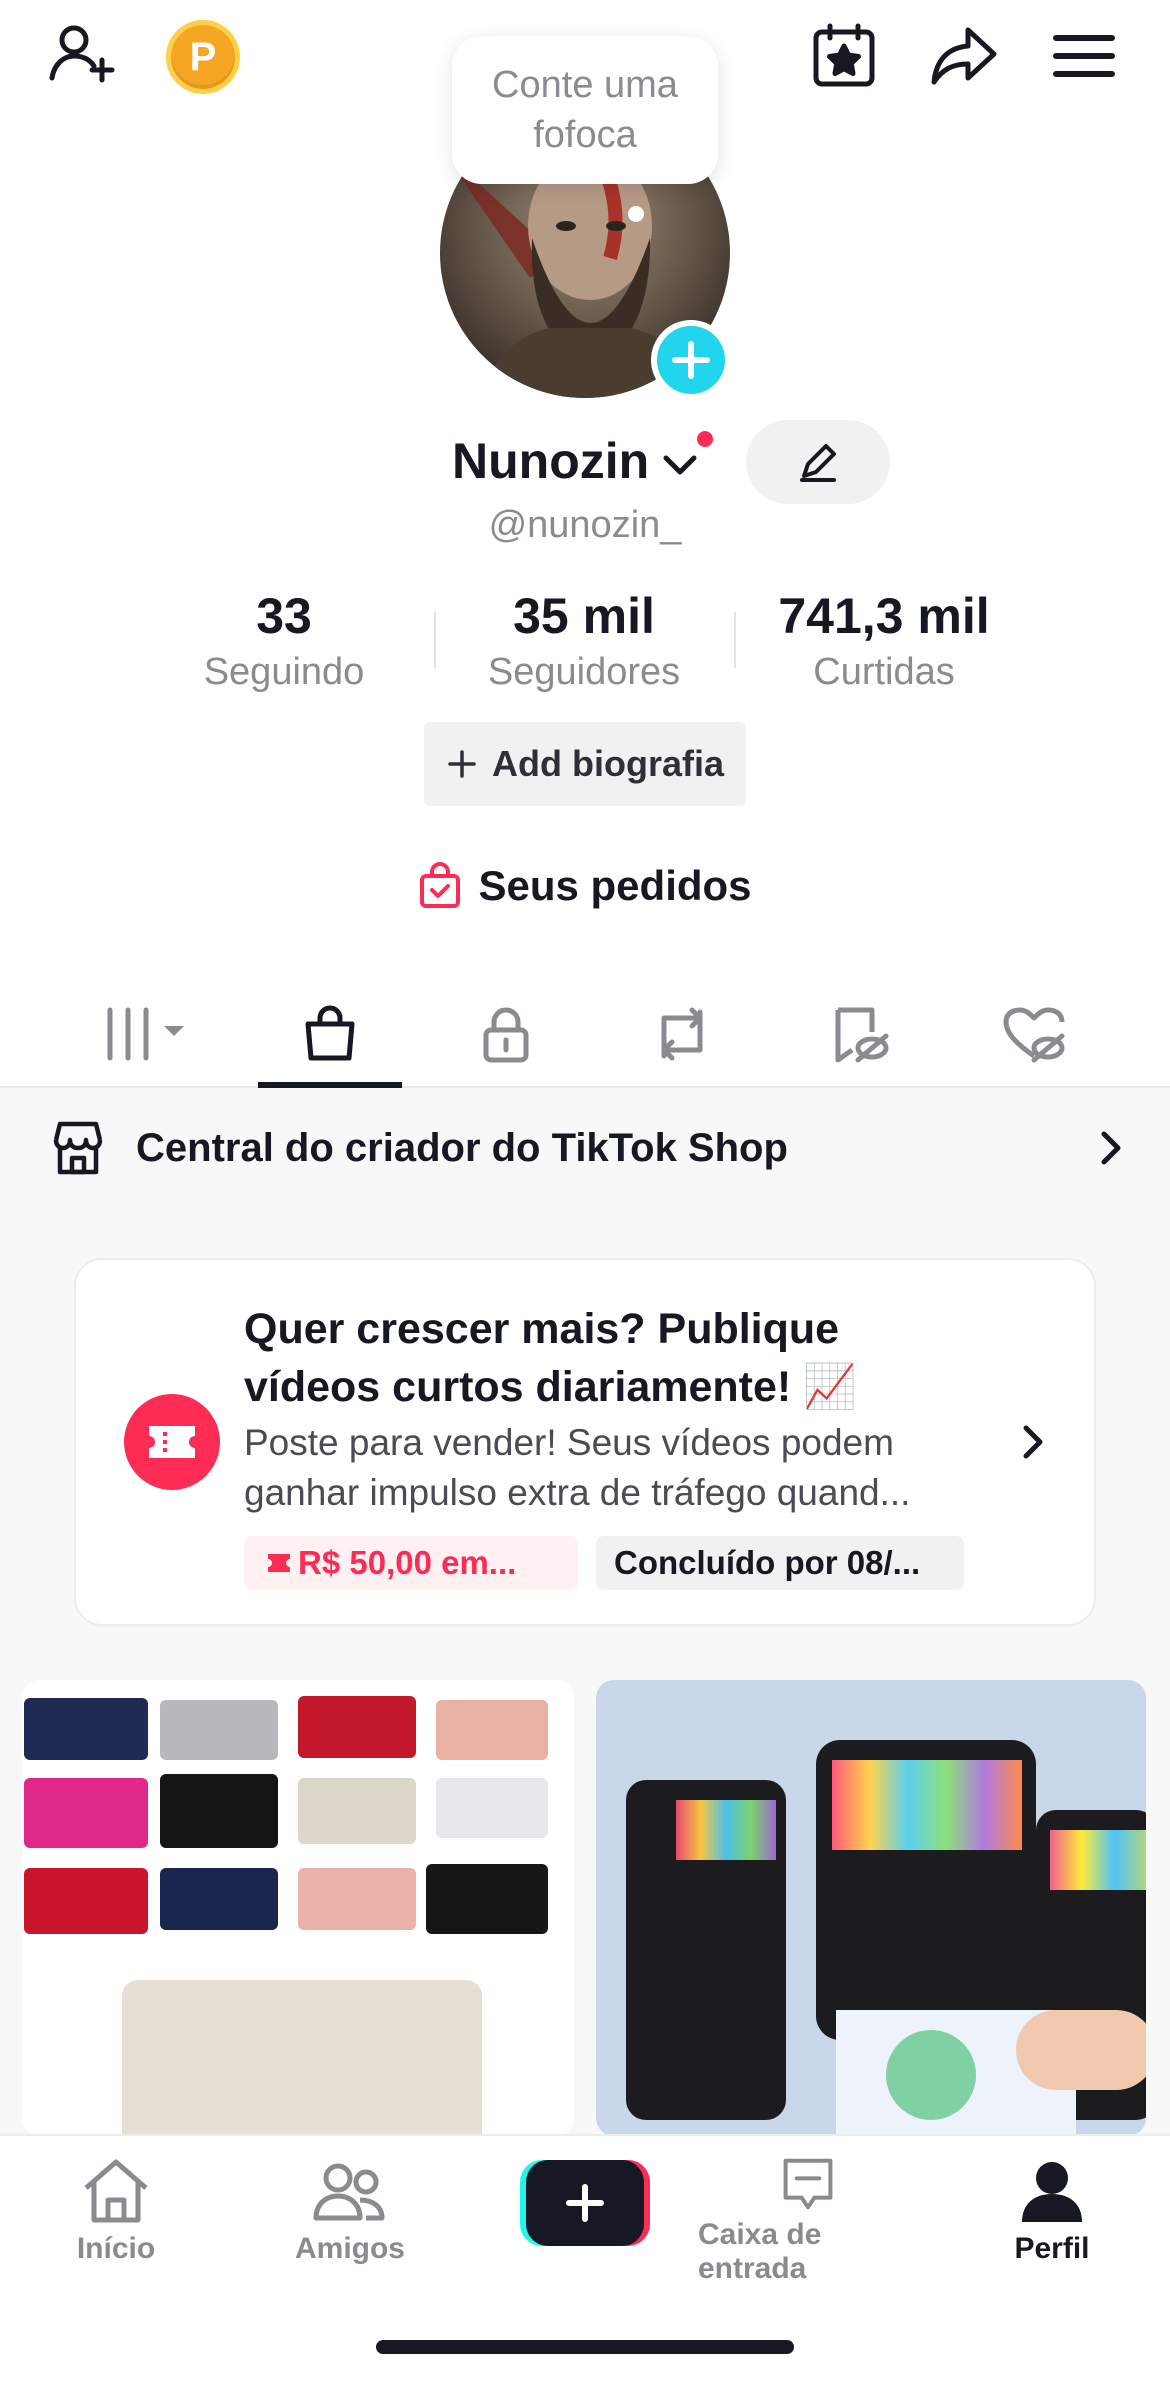 The height and width of the screenshot is (2381, 1170). I want to click on create-button, so click(585, 2203).